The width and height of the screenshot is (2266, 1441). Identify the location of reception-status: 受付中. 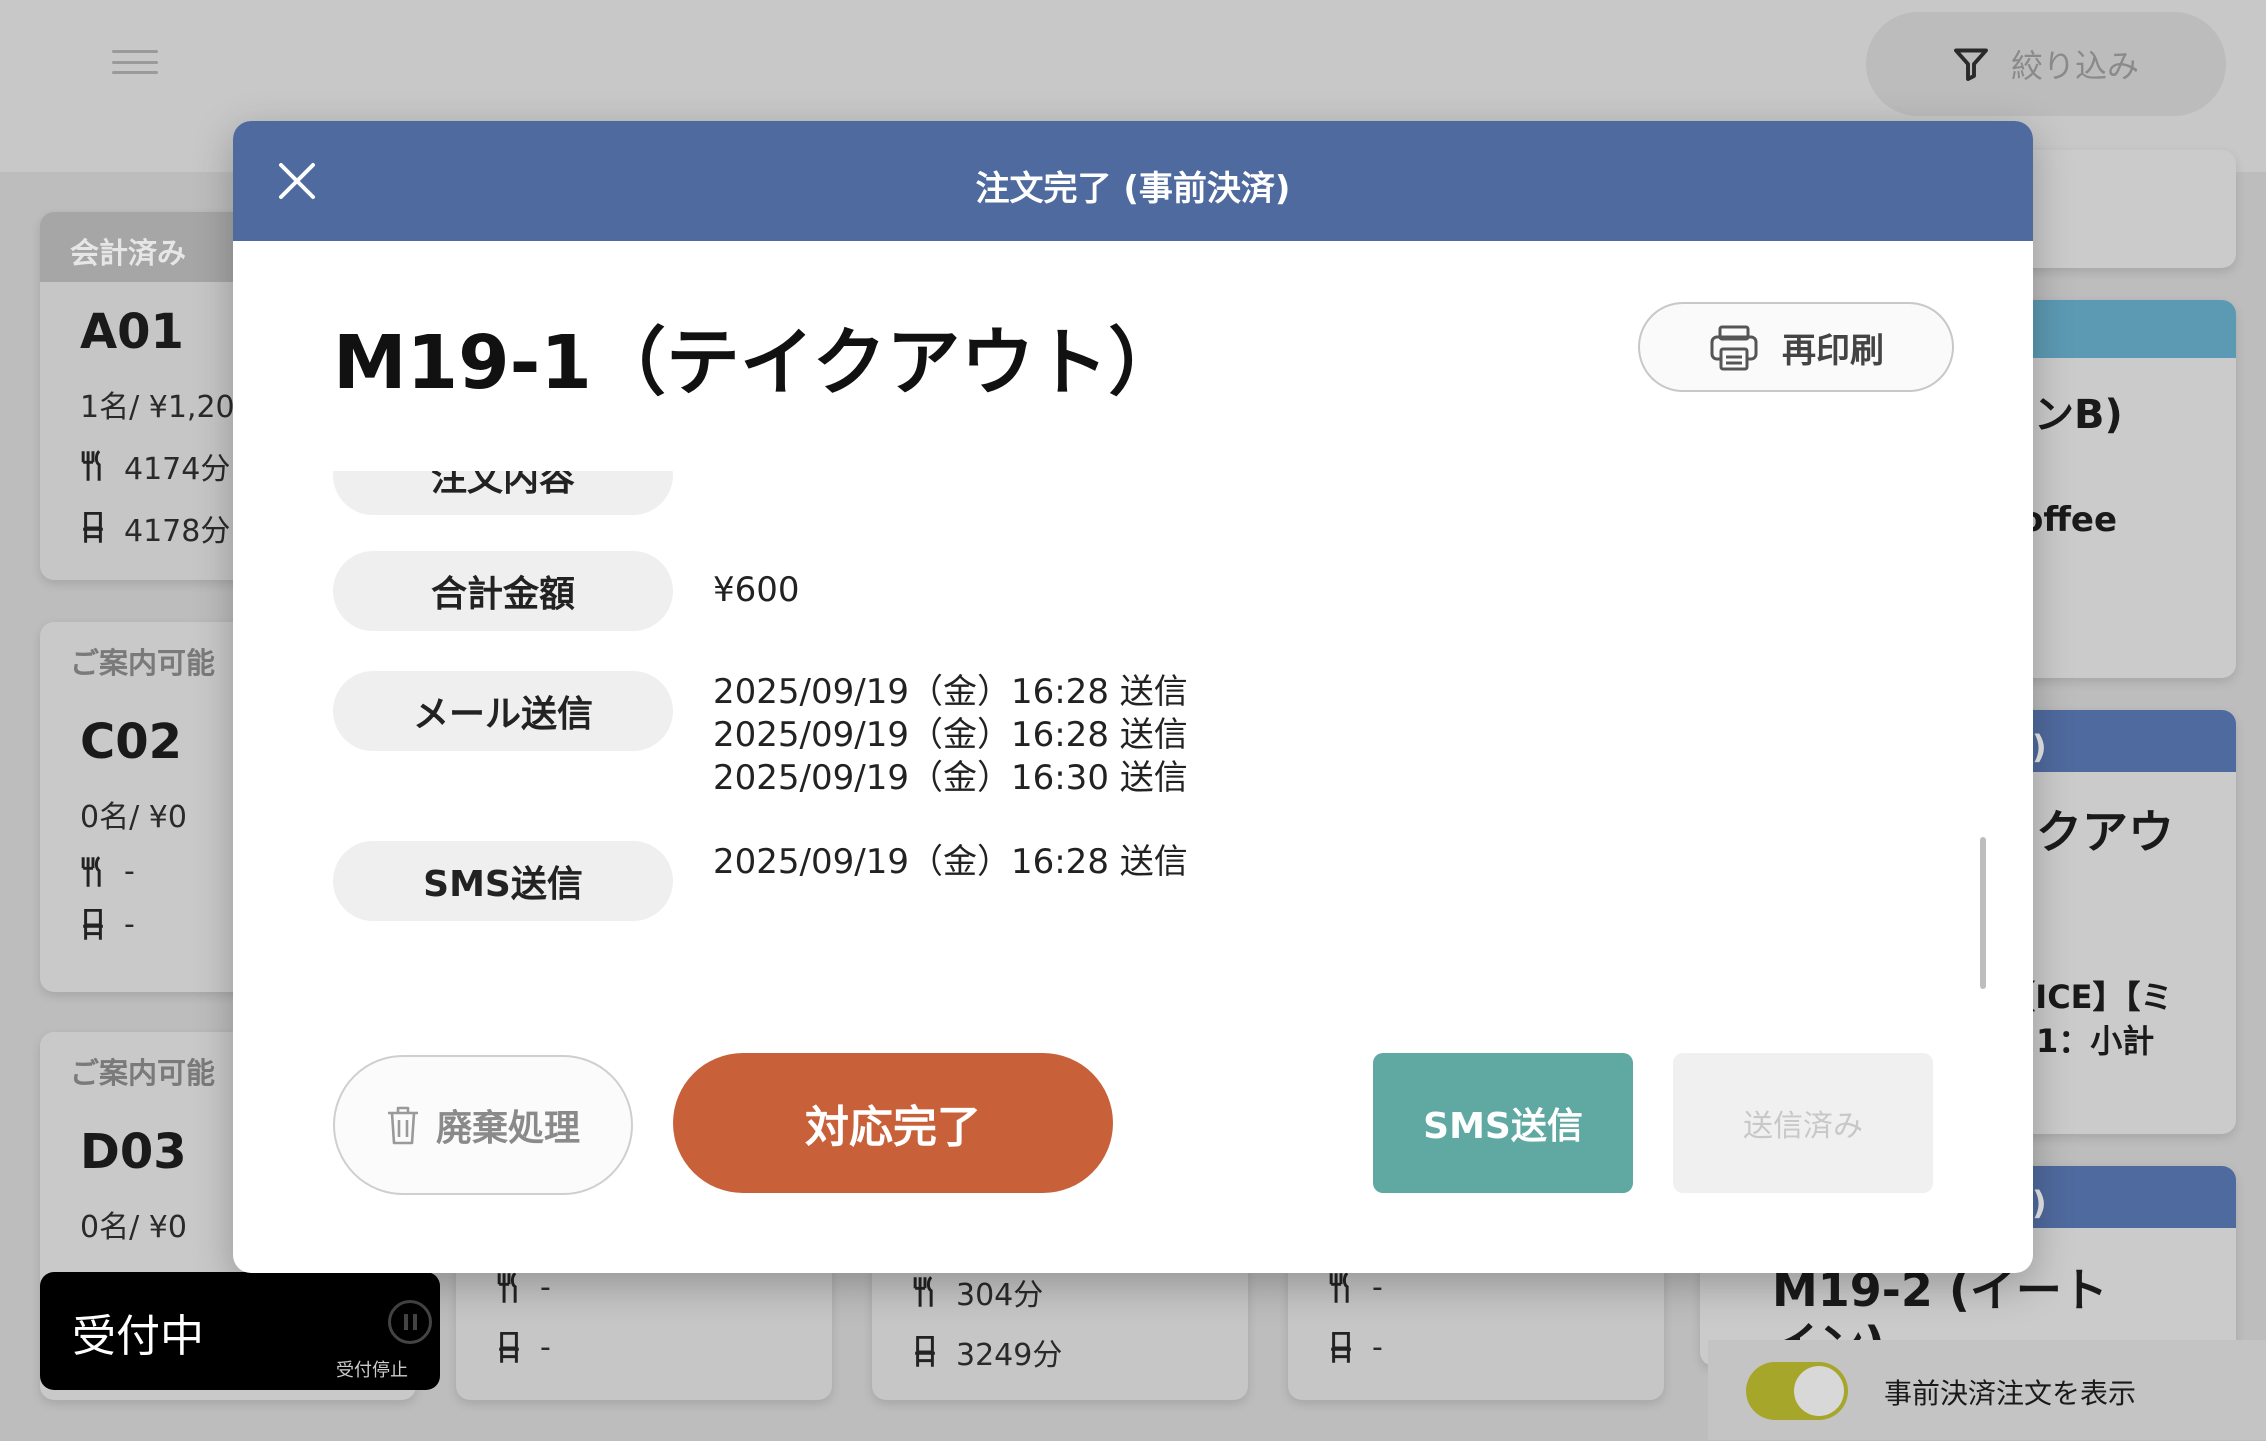
(138, 1336).